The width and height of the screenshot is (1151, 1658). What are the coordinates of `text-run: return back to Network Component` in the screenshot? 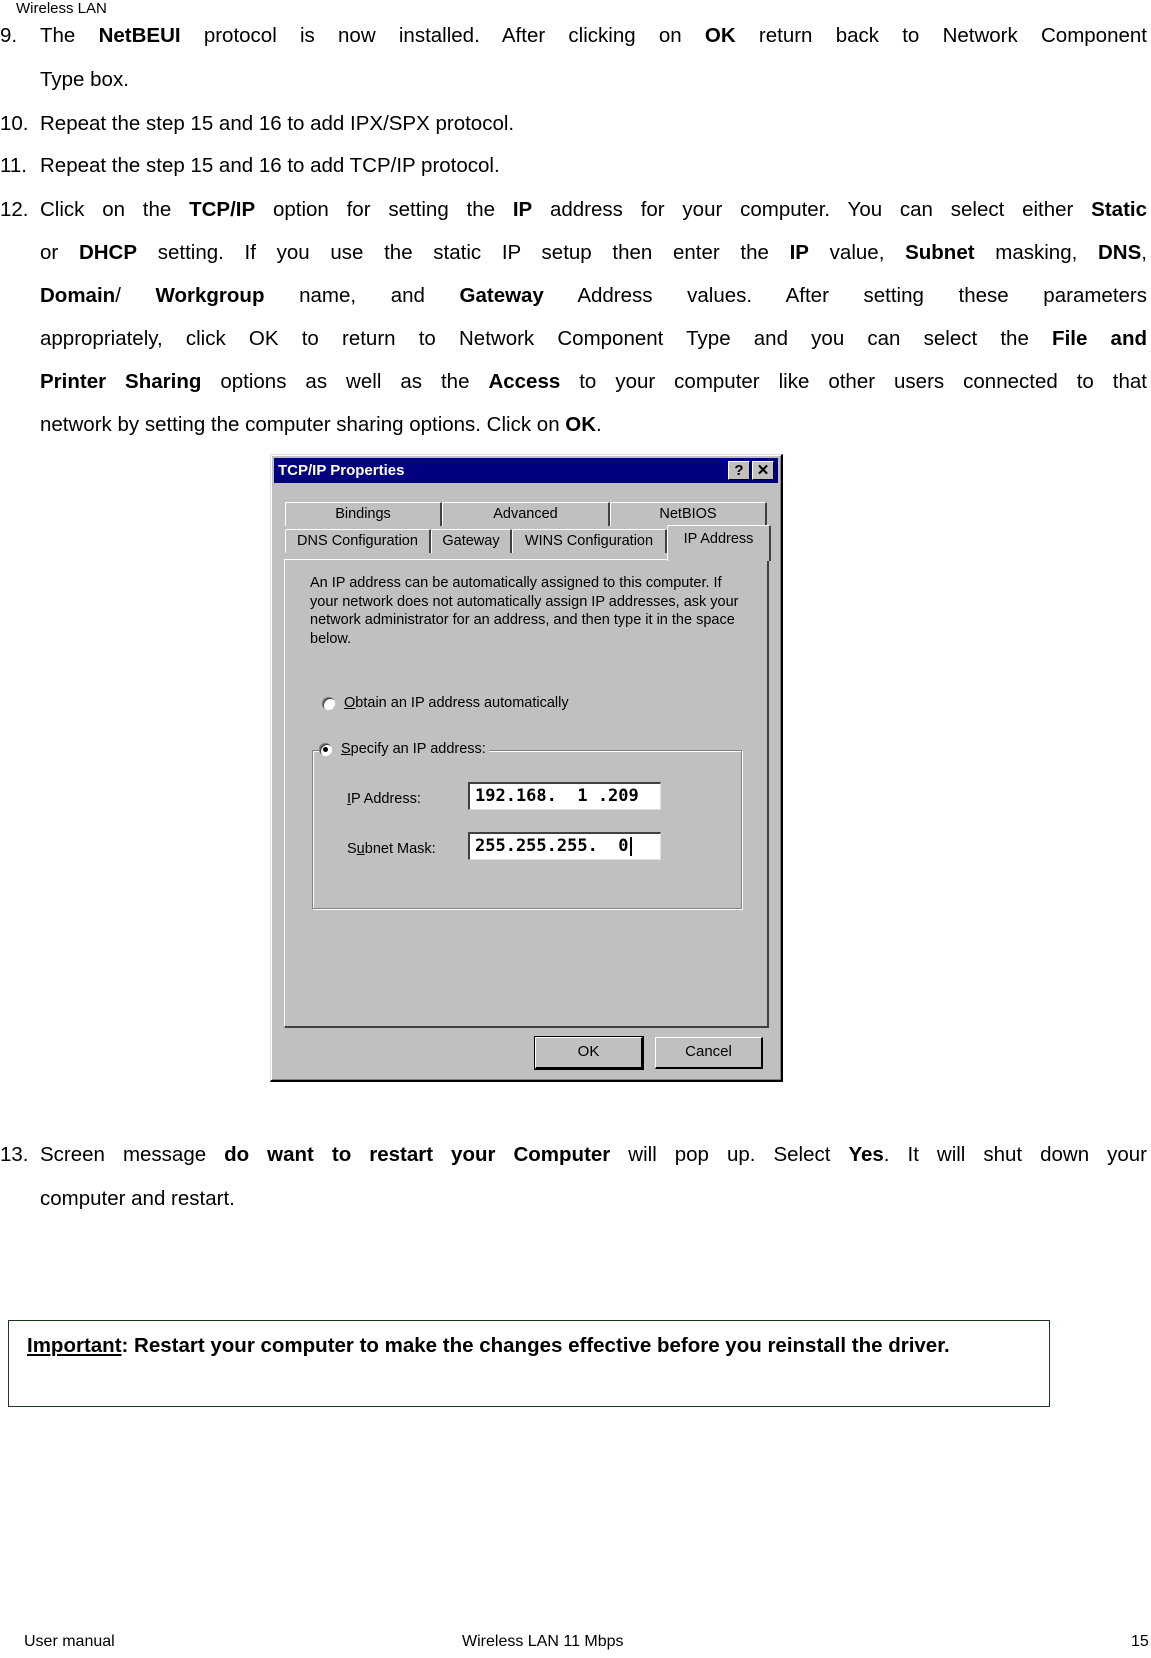 It's located at (941, 35).